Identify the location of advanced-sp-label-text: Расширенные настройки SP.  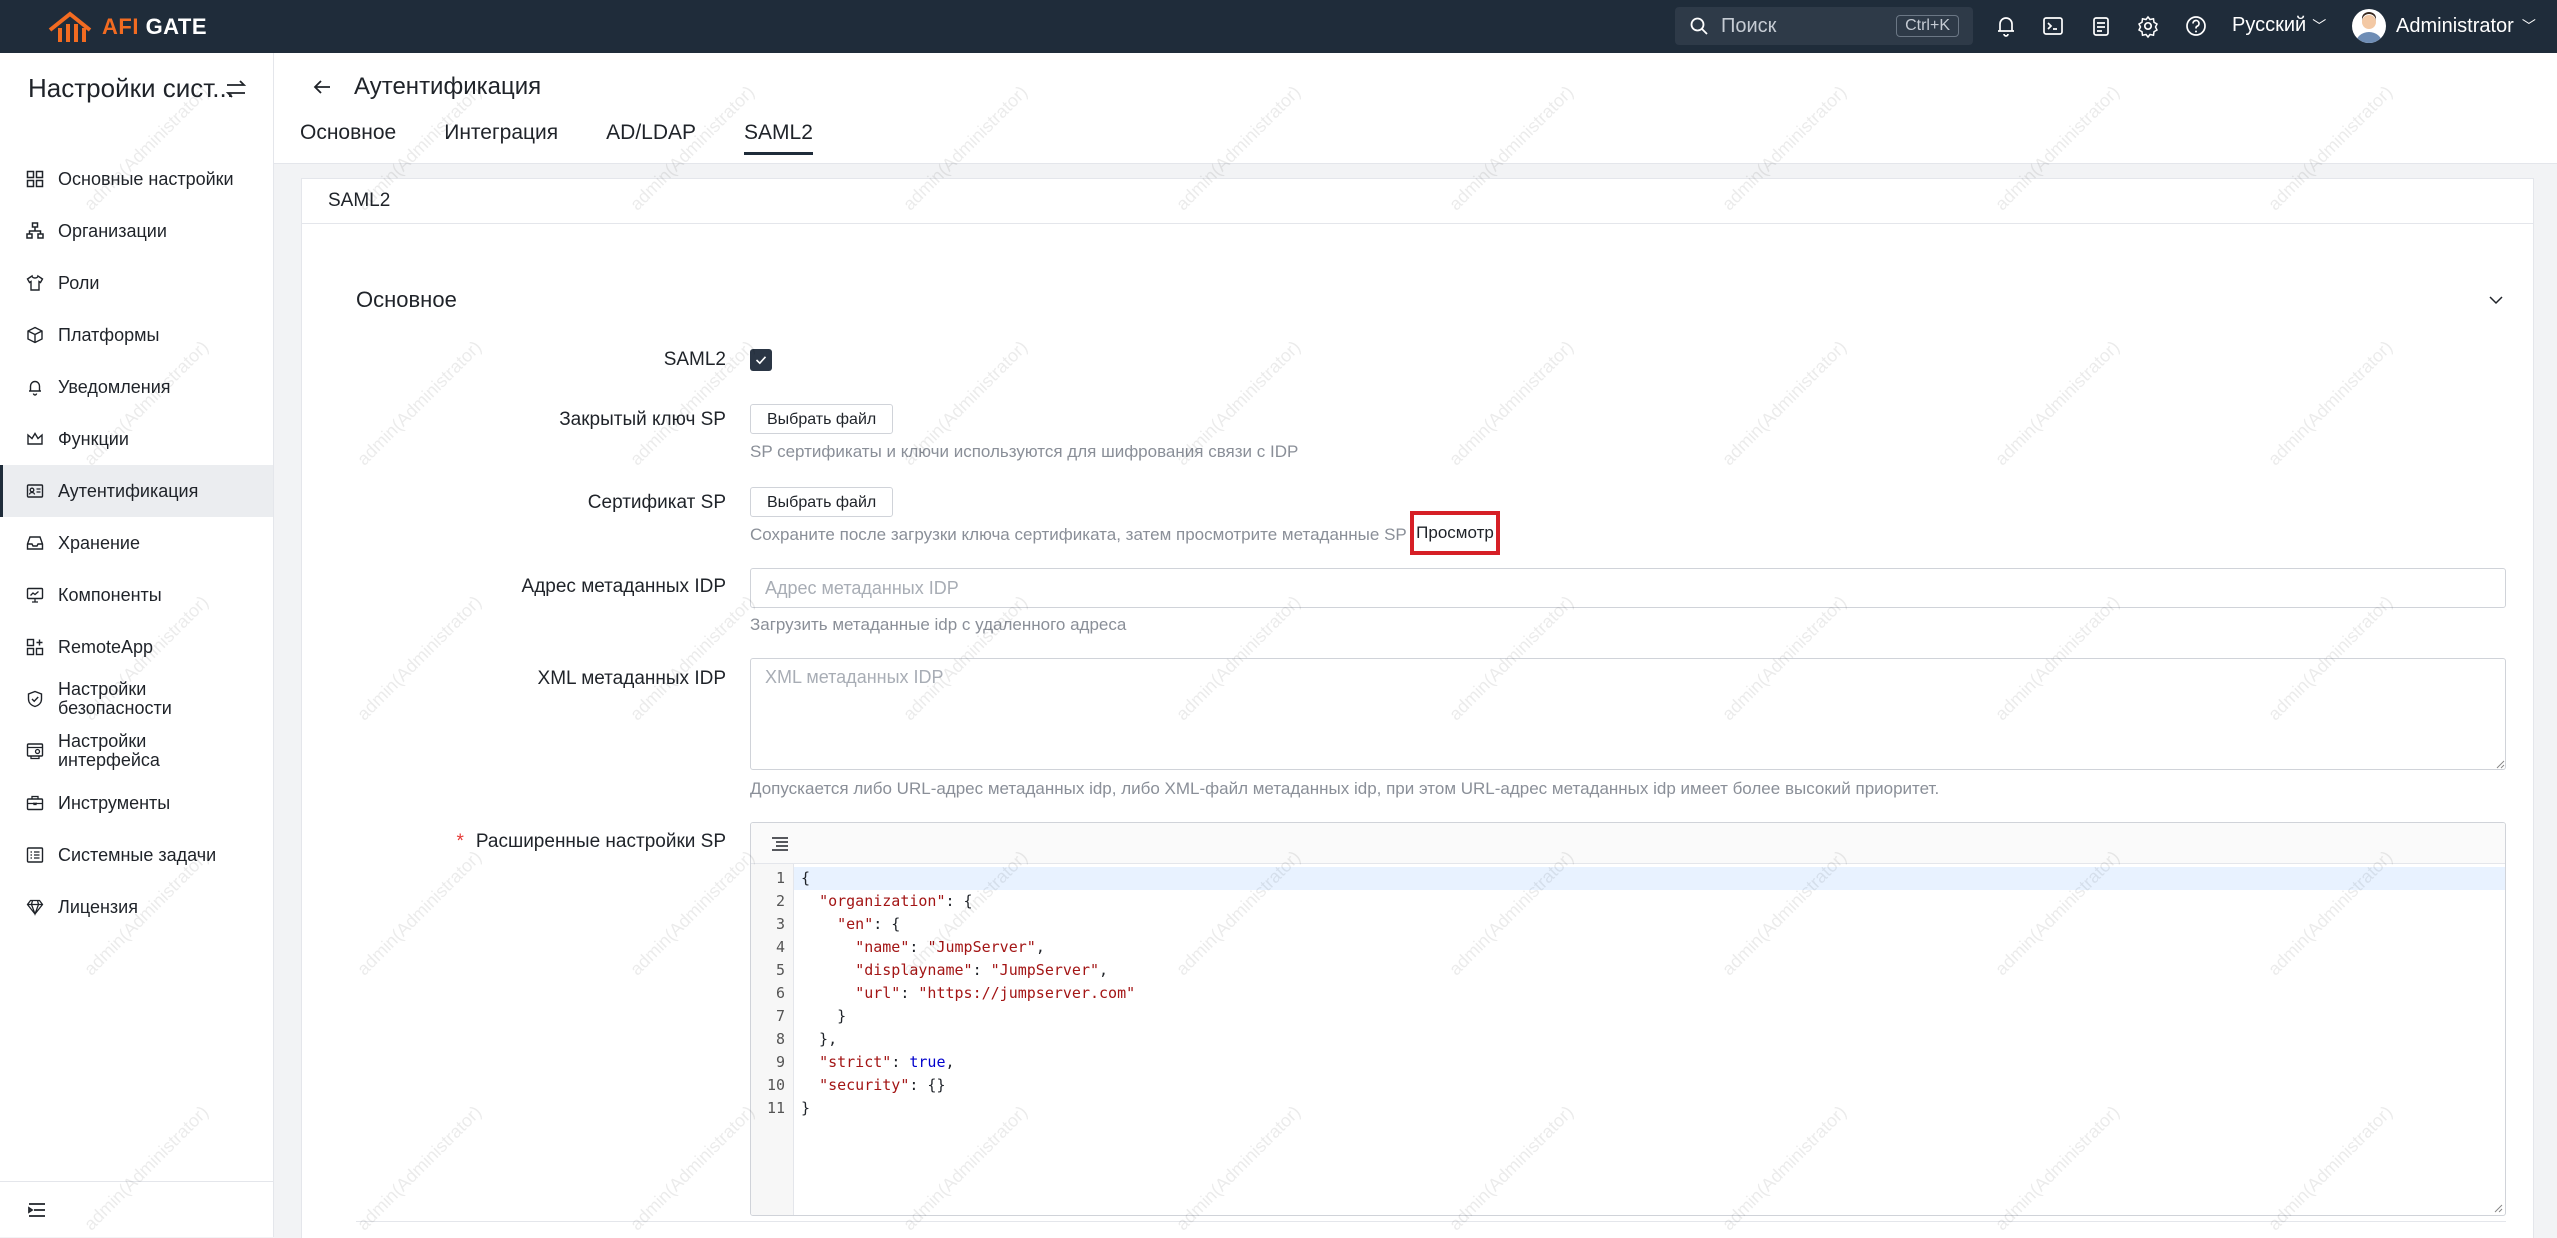
(600, 841).